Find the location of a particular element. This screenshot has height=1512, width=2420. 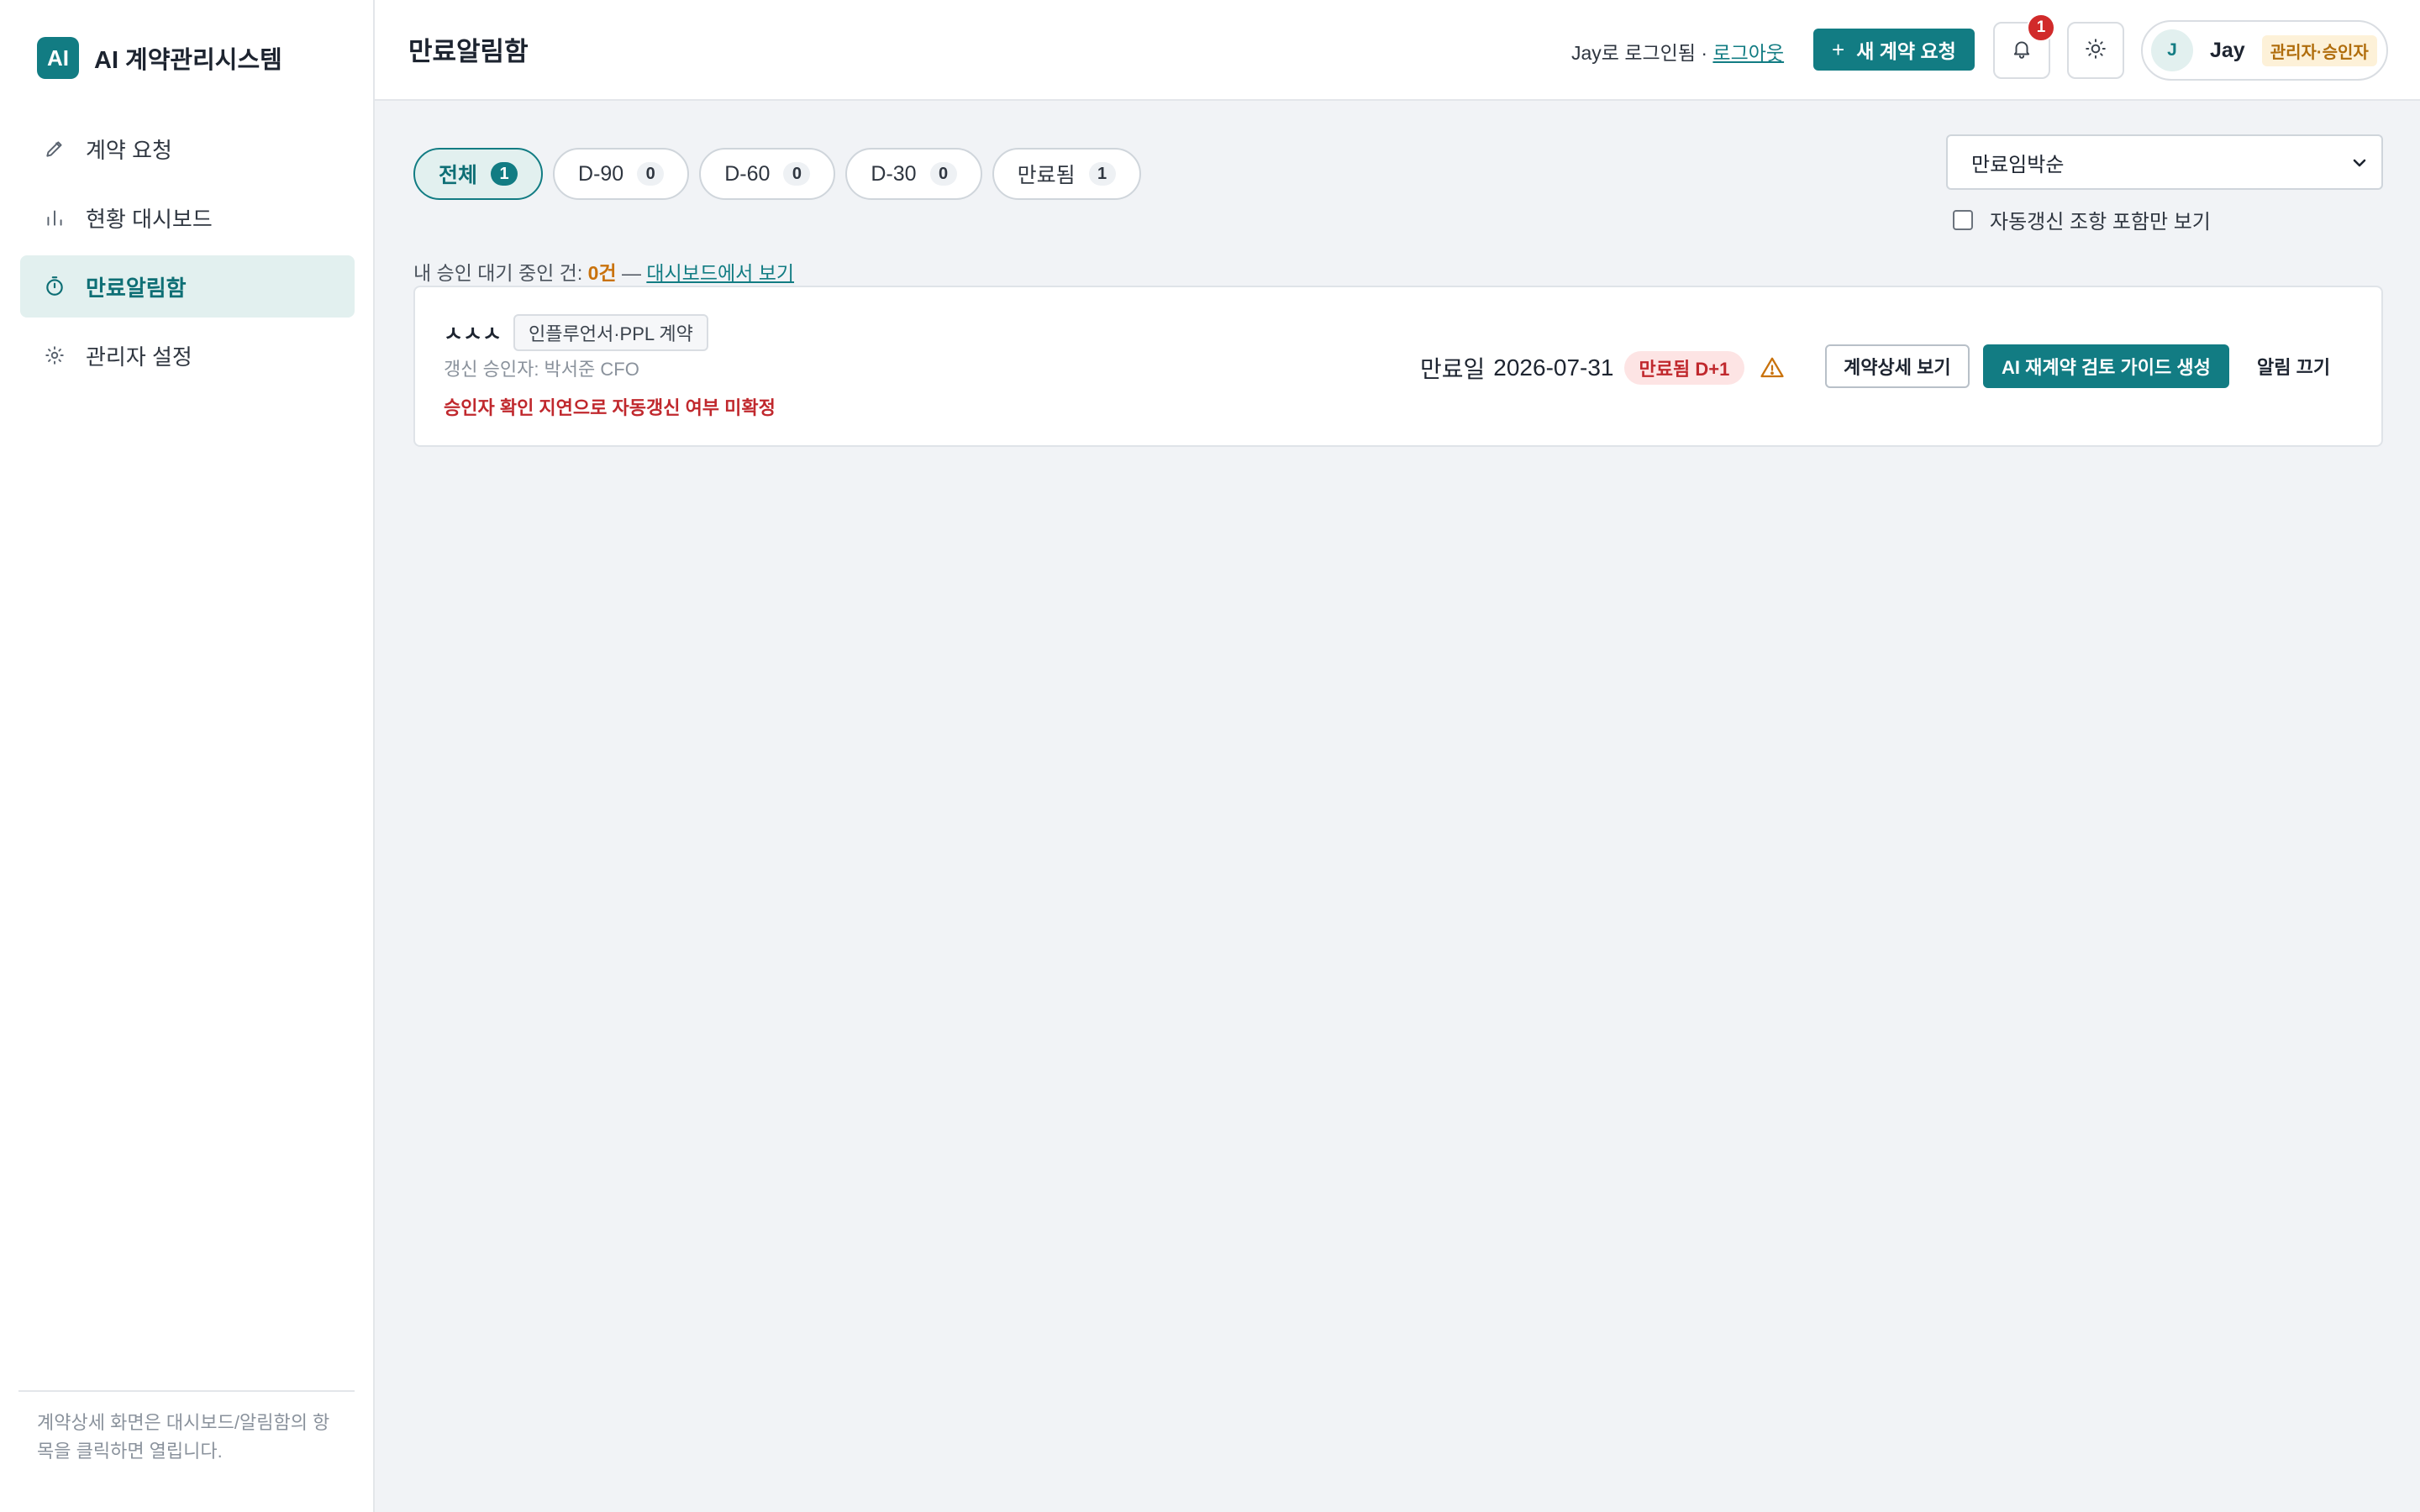

sidebar-item-admin-settings: 관리자 설정 is located at coordinates (187, 355).